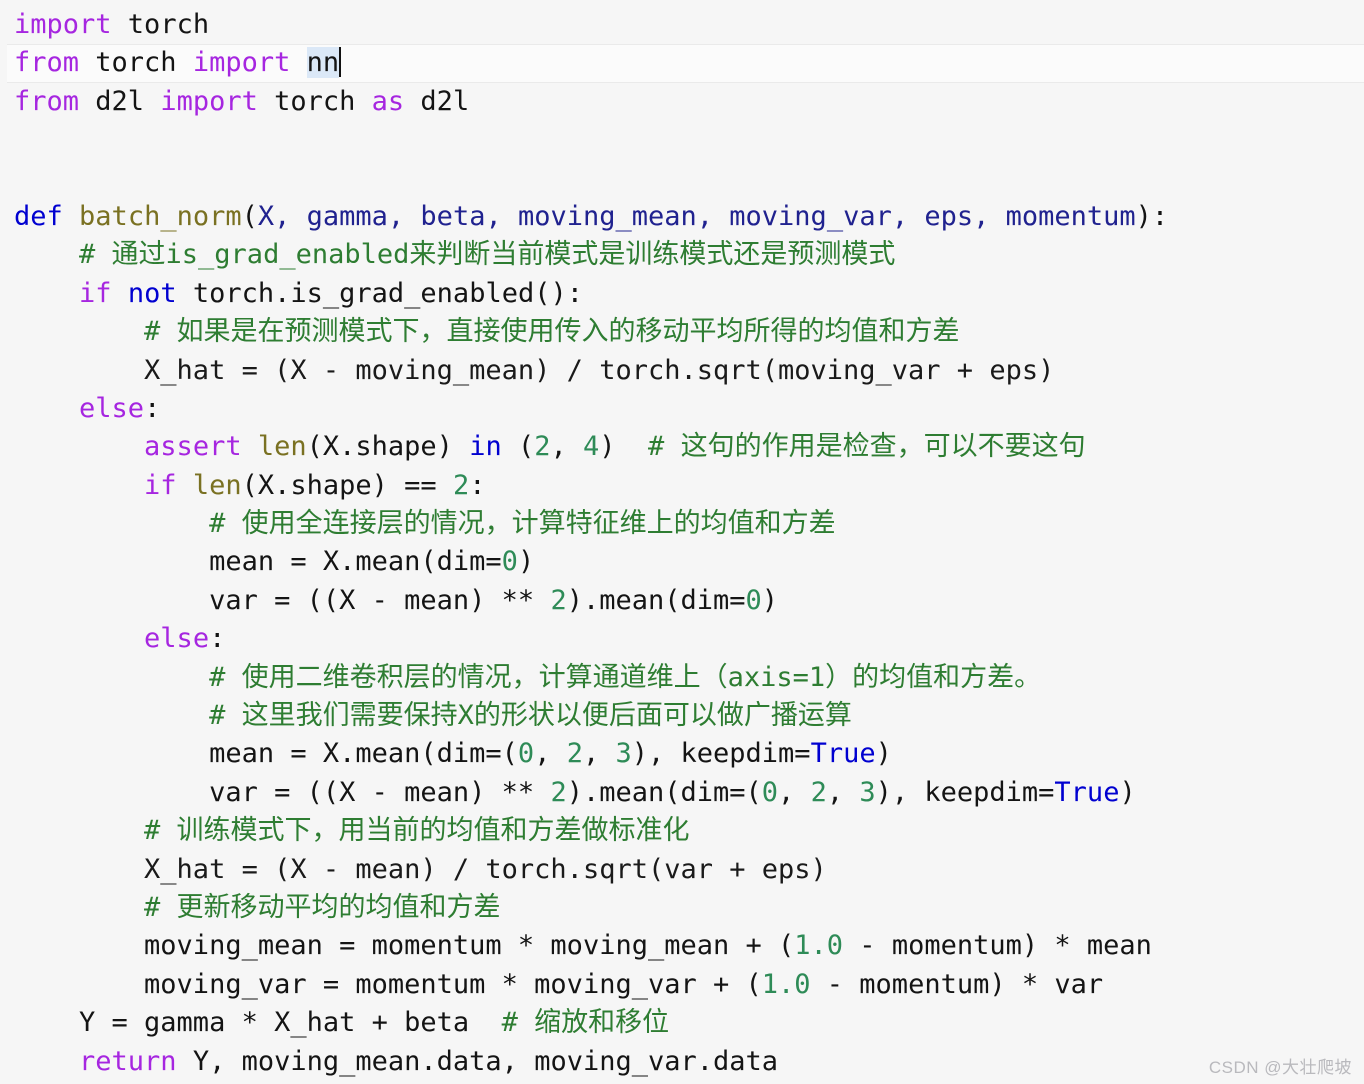 The height and width of the screenshot is (1084, 1364). What do you see at coordinates (682, 486) in the screenshot?
I see `code-line-if-len-2: if len(X.shape) == 2:` at bounding box center [682, 486].